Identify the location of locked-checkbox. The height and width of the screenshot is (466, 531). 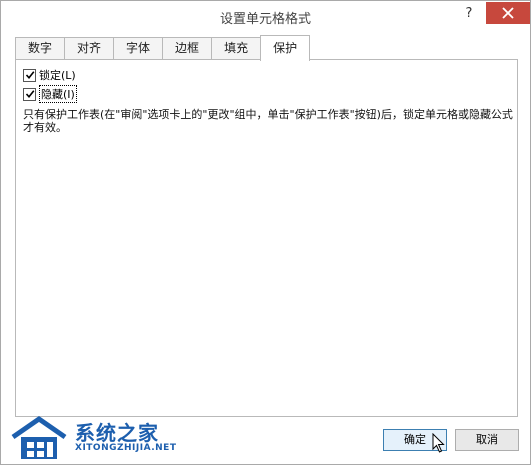
(29, 75).